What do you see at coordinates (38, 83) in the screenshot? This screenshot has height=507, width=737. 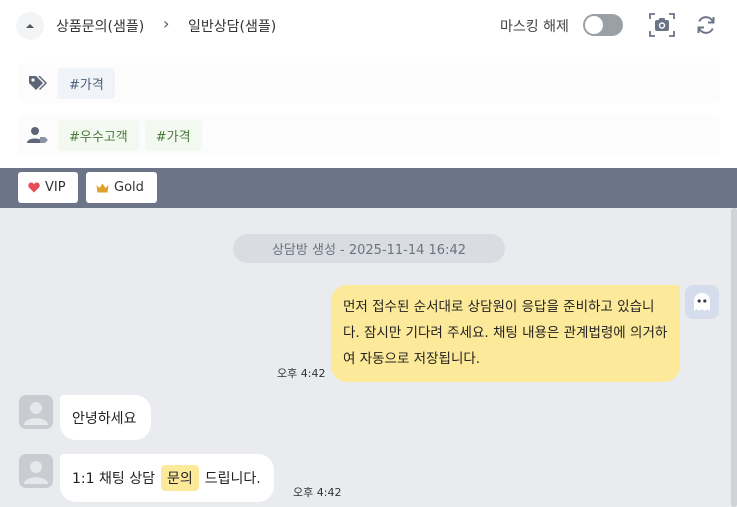 I see `tag-icon` at bounding box center [38, 83].